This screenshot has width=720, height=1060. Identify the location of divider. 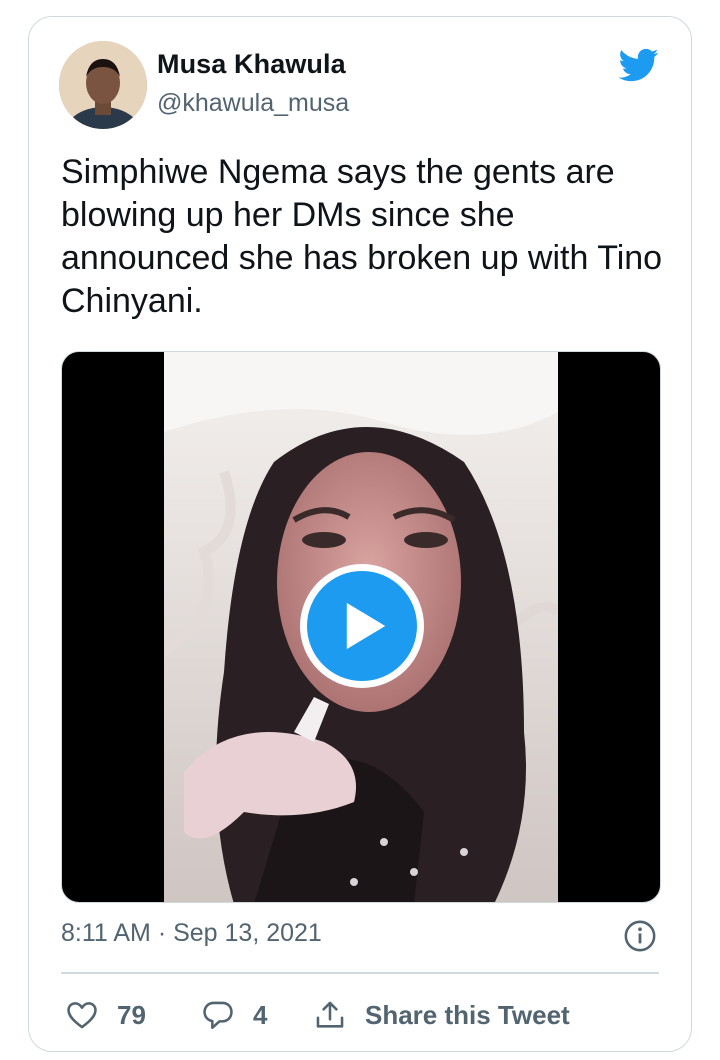
(360, 973).